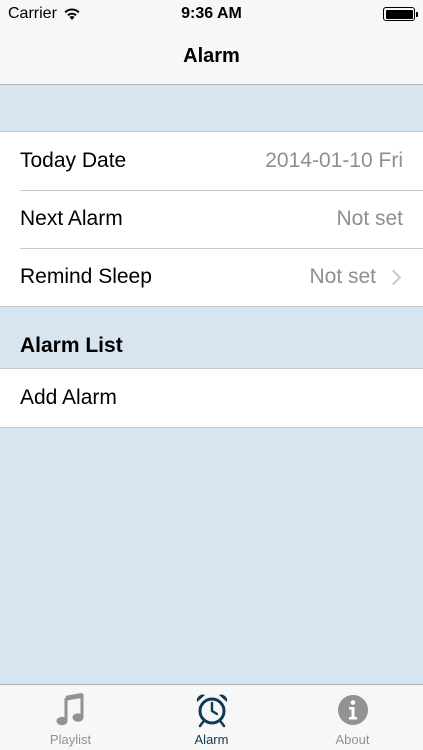  I want to click on battery-icon, so click(400, 14).